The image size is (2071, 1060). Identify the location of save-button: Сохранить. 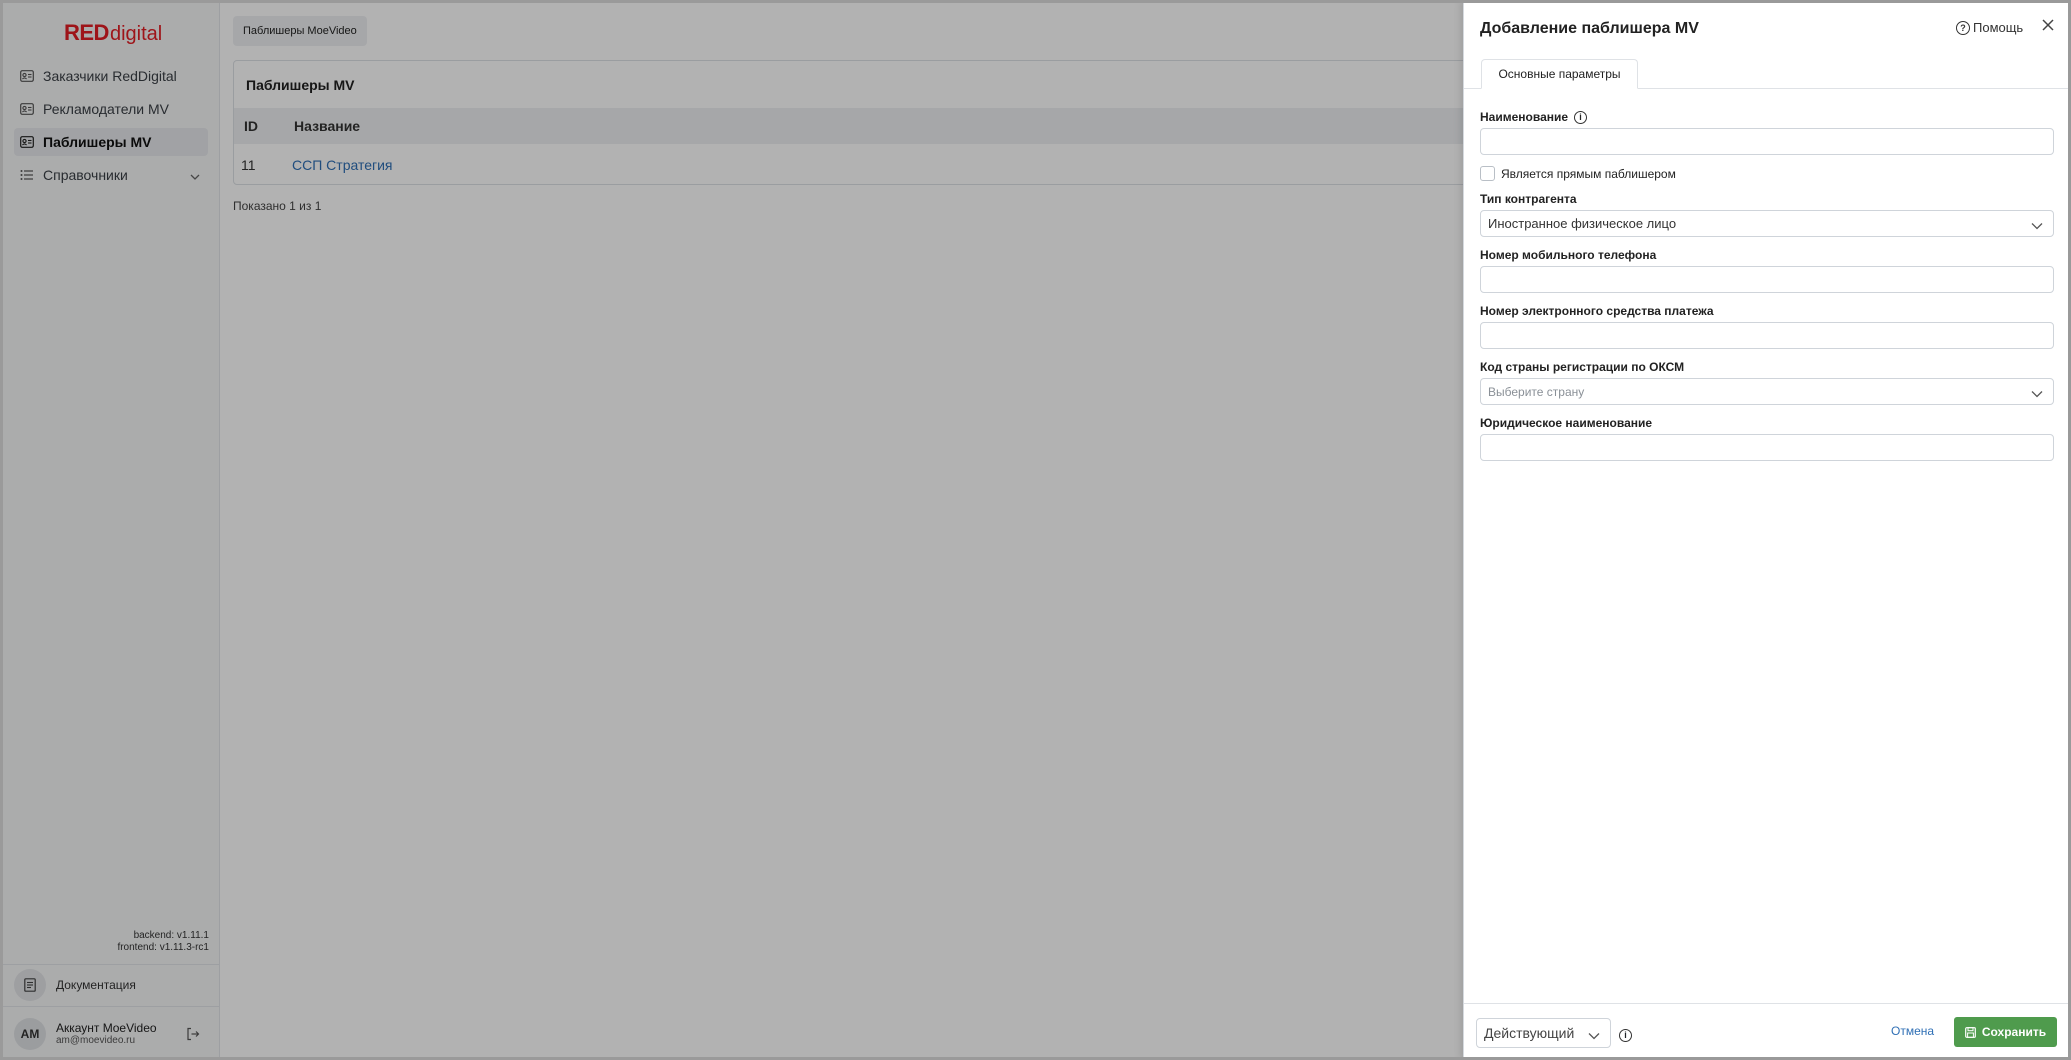
(2005, 1032).